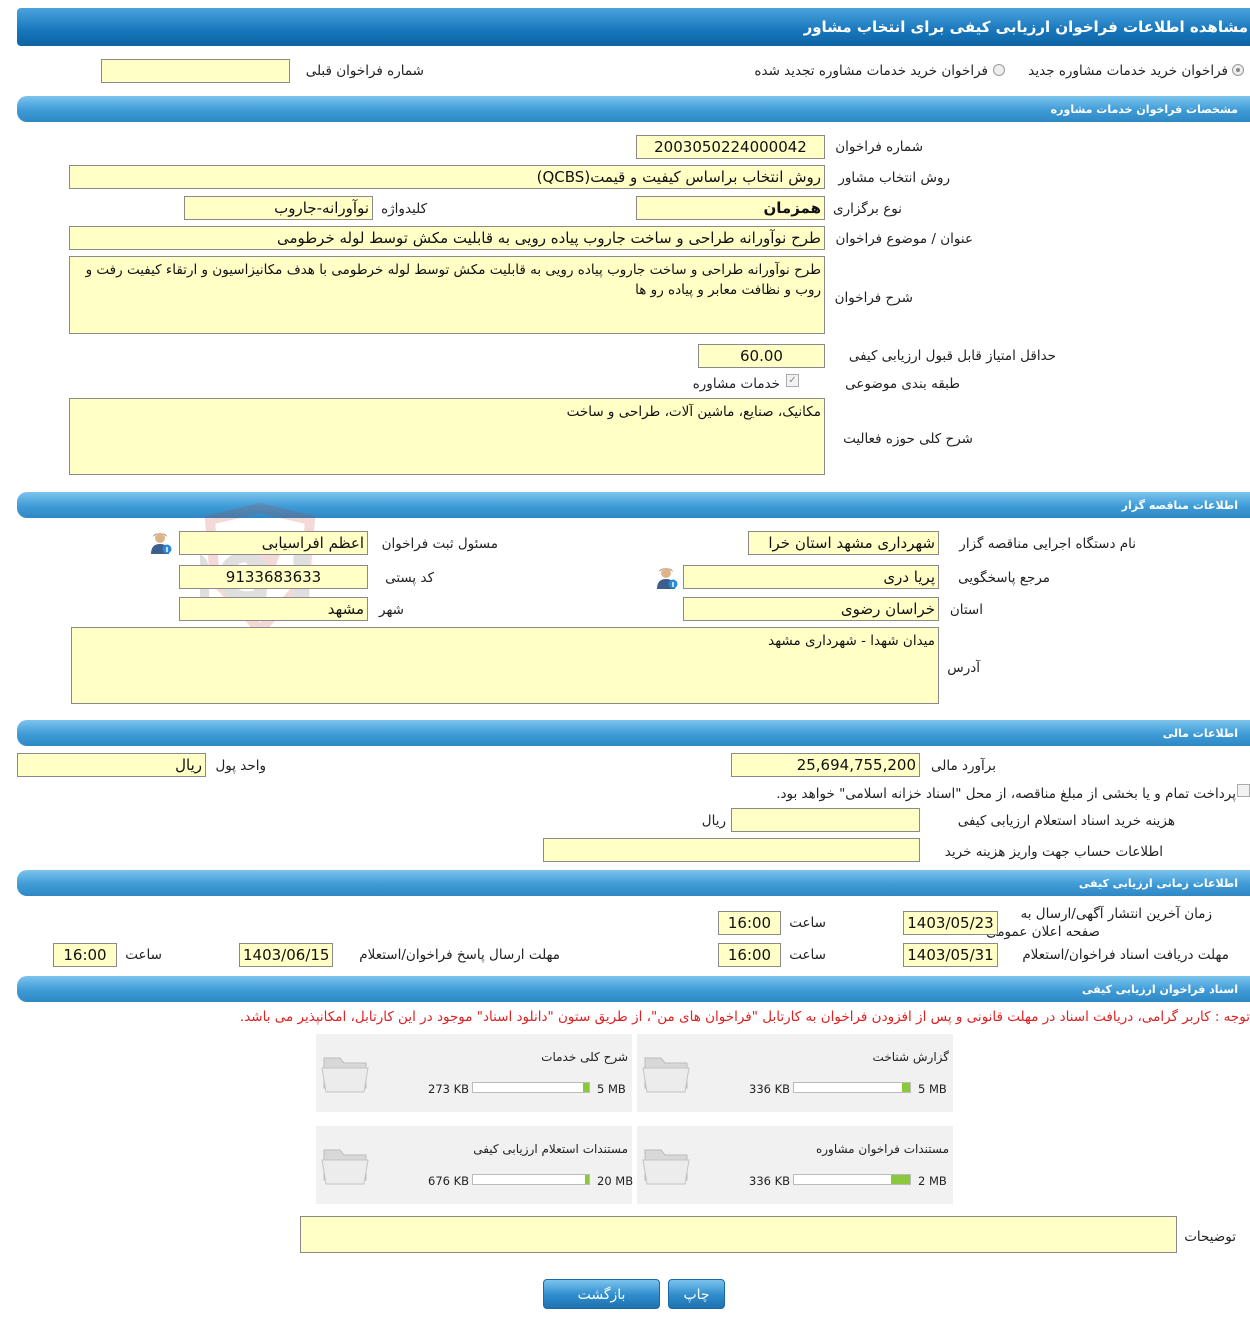  Describe the element at coordinates (550, 1149) in the screenshot. I see `doc-title: مستندات استعلام ارزیابی کیفی` at that location.